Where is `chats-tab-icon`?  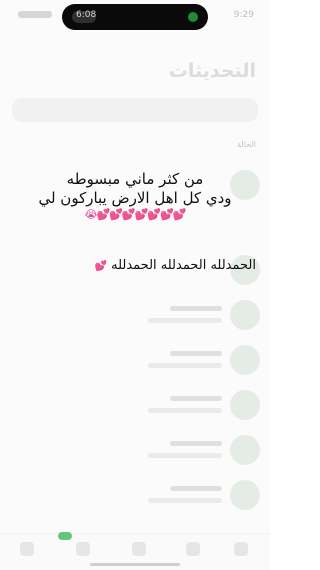 chats-tab-icon is located at coordinates (193, 549).